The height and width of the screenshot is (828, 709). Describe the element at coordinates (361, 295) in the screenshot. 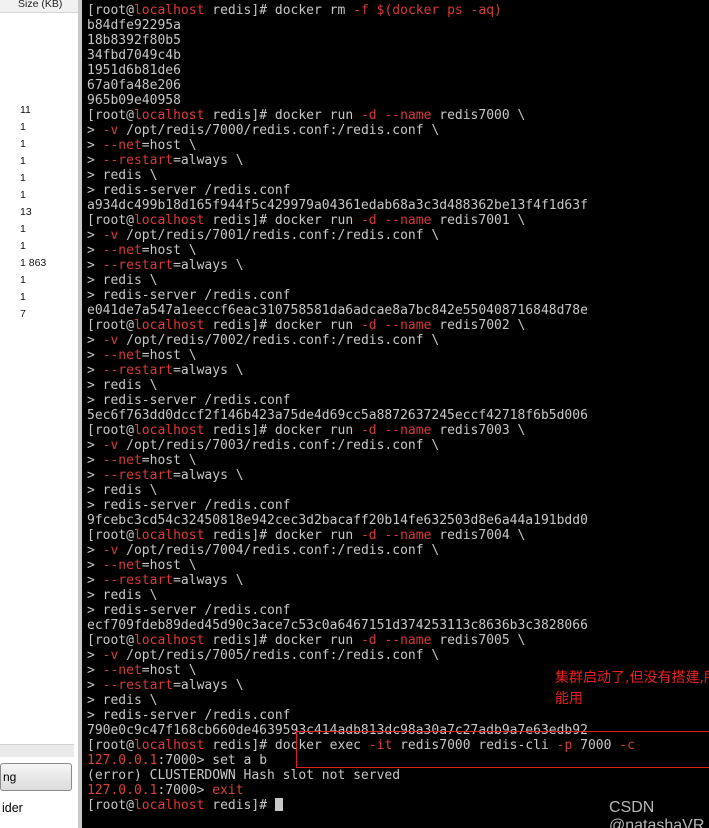

I see `terminal-line: > redis-server /redis.conf` at that location.